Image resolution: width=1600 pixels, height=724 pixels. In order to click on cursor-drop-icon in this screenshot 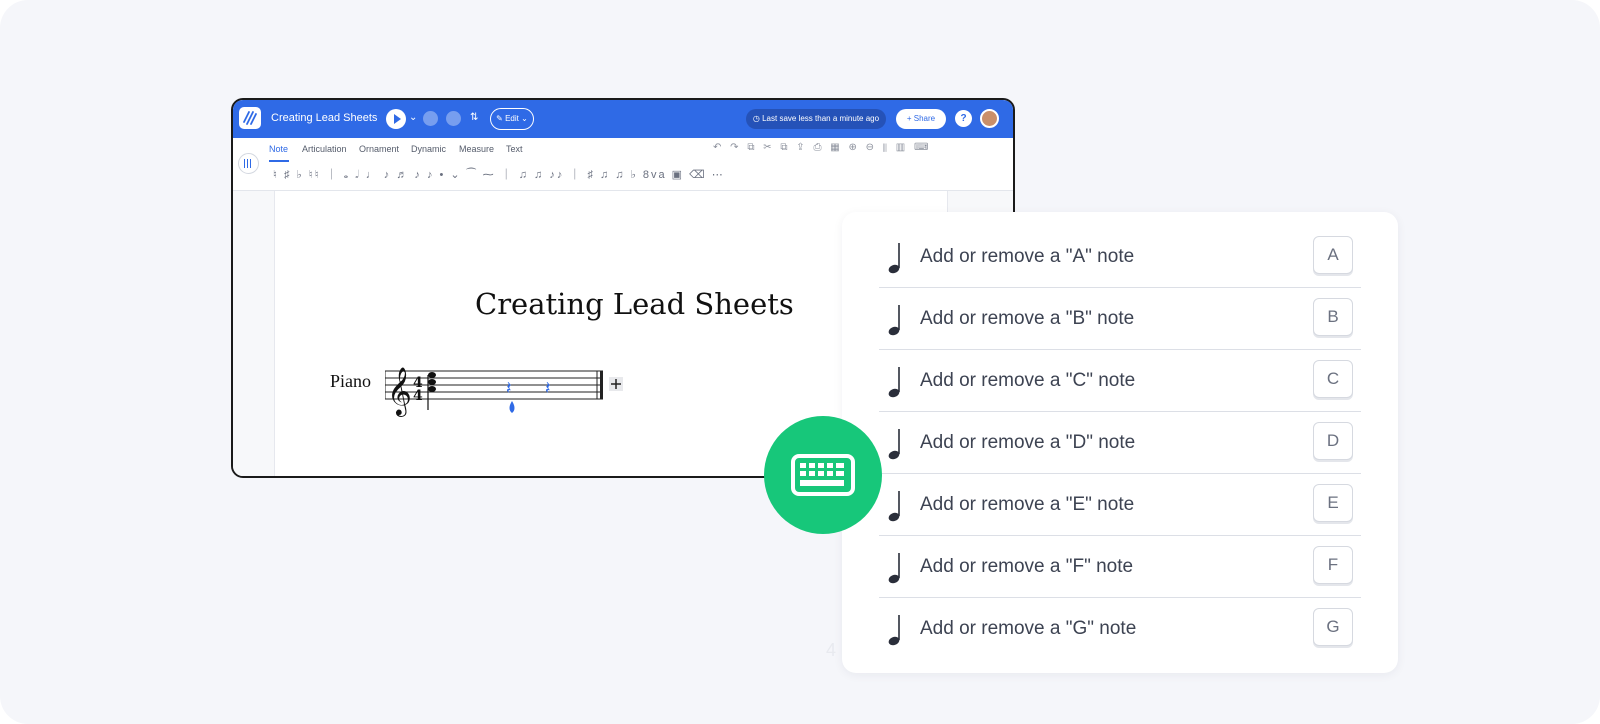, I will do `click(512, 407)`.